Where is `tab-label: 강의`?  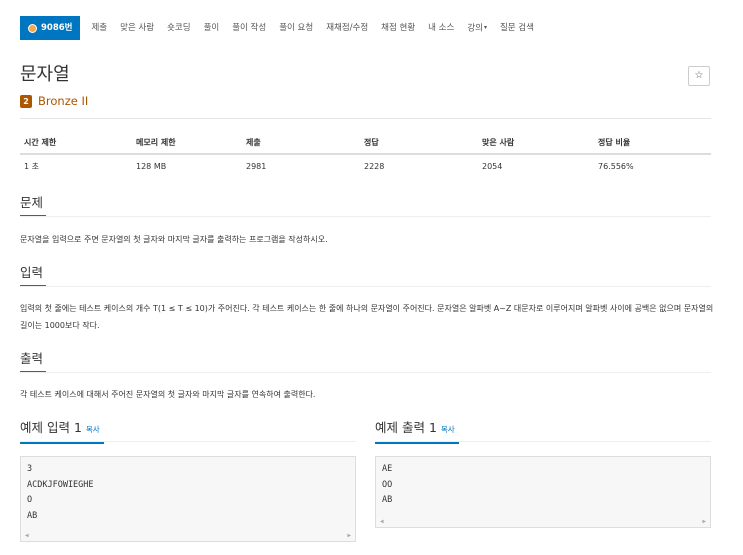 tab-label: 강의 is located at coordinates (475, 28).